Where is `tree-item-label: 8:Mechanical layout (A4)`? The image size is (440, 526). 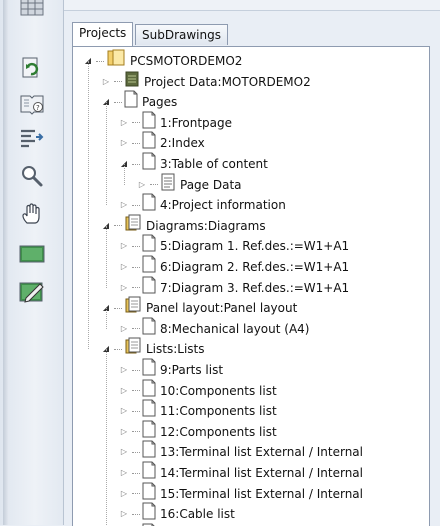
tree-item-label: 8:Mechanical layout (A4) is located at coordinates (235, 328).